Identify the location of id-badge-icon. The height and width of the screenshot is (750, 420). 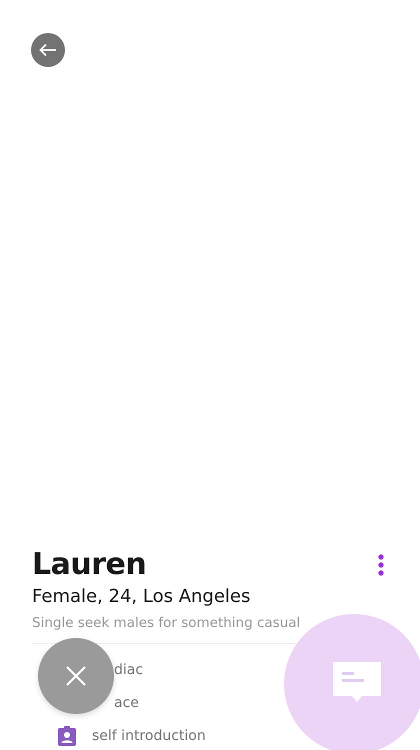
(67, 736).